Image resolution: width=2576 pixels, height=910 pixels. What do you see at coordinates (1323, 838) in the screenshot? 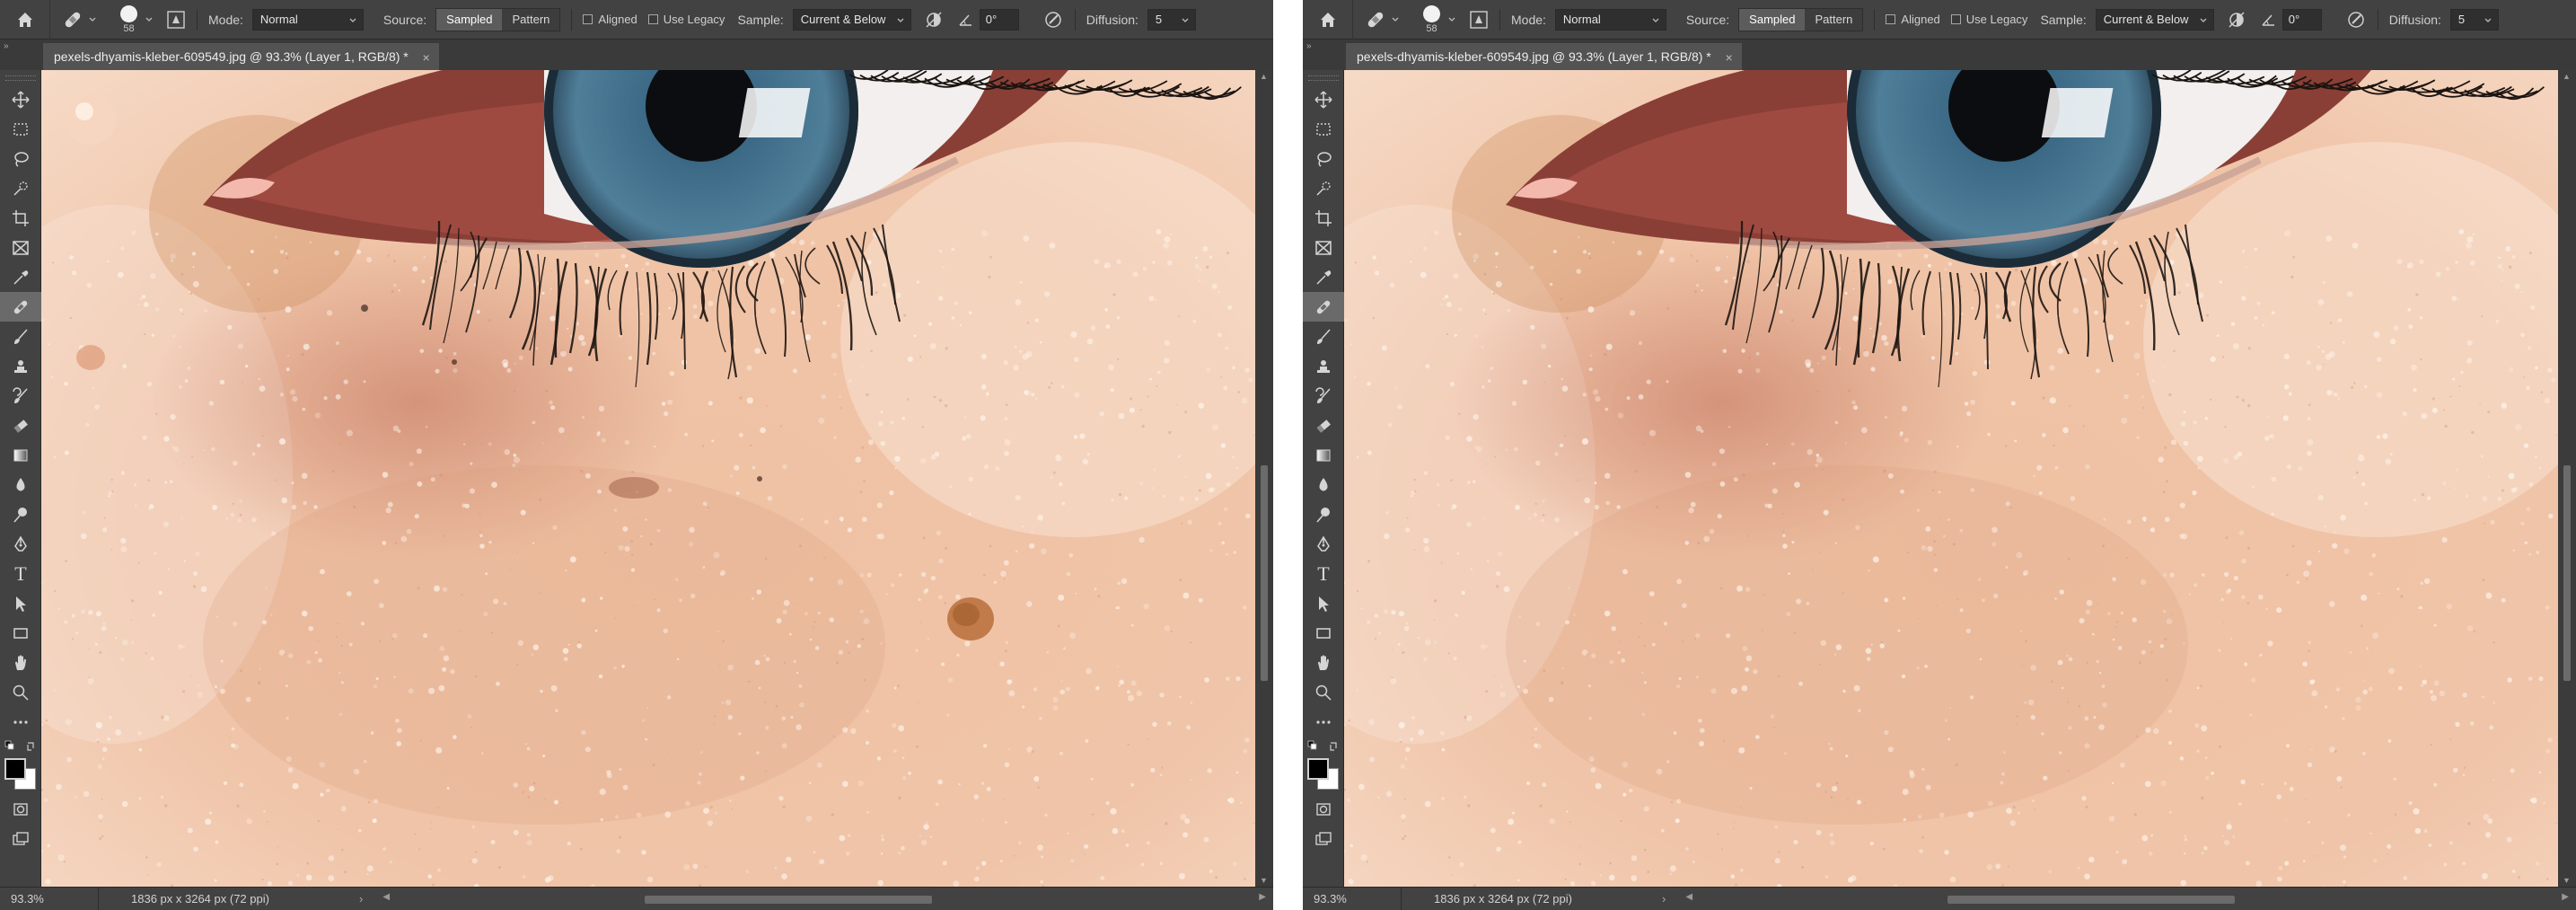
I see `screen-mode-button` at bounding box center [1323, 838].